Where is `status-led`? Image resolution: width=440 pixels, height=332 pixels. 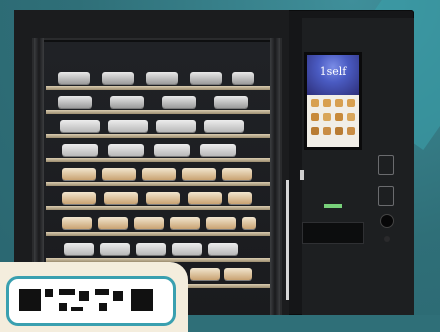 status-led is located at coordinates (333, 206).